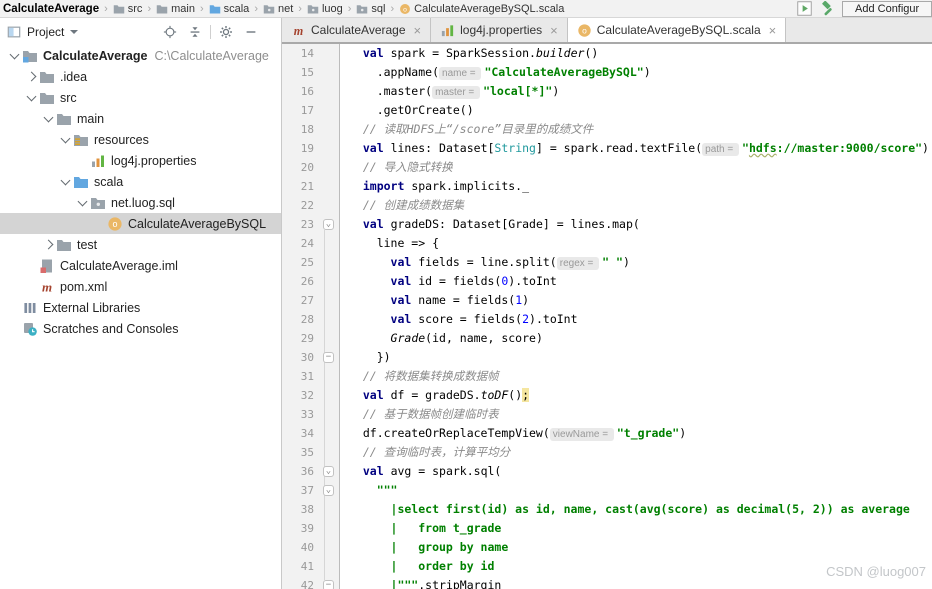 The height and width of the screenshot is (589, 932). Describe the element at coordinates (607, 205) in the screenshot. I see `code-line-22: 22 // 创建成绩数据集` at that location.